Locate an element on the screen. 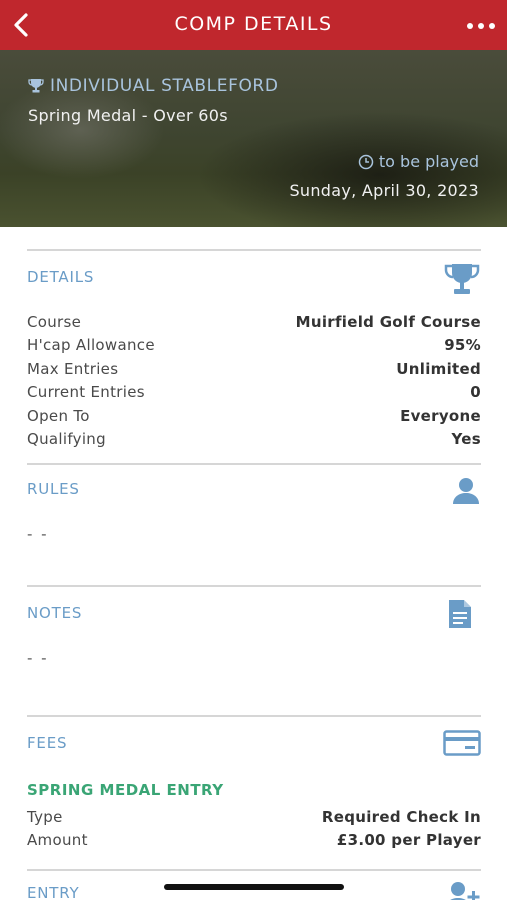 Image resolution: width=507 pixels, height=900 pixels. fee-name: SPRING MEDAL ENTRY is located at coordinates (125, 790).